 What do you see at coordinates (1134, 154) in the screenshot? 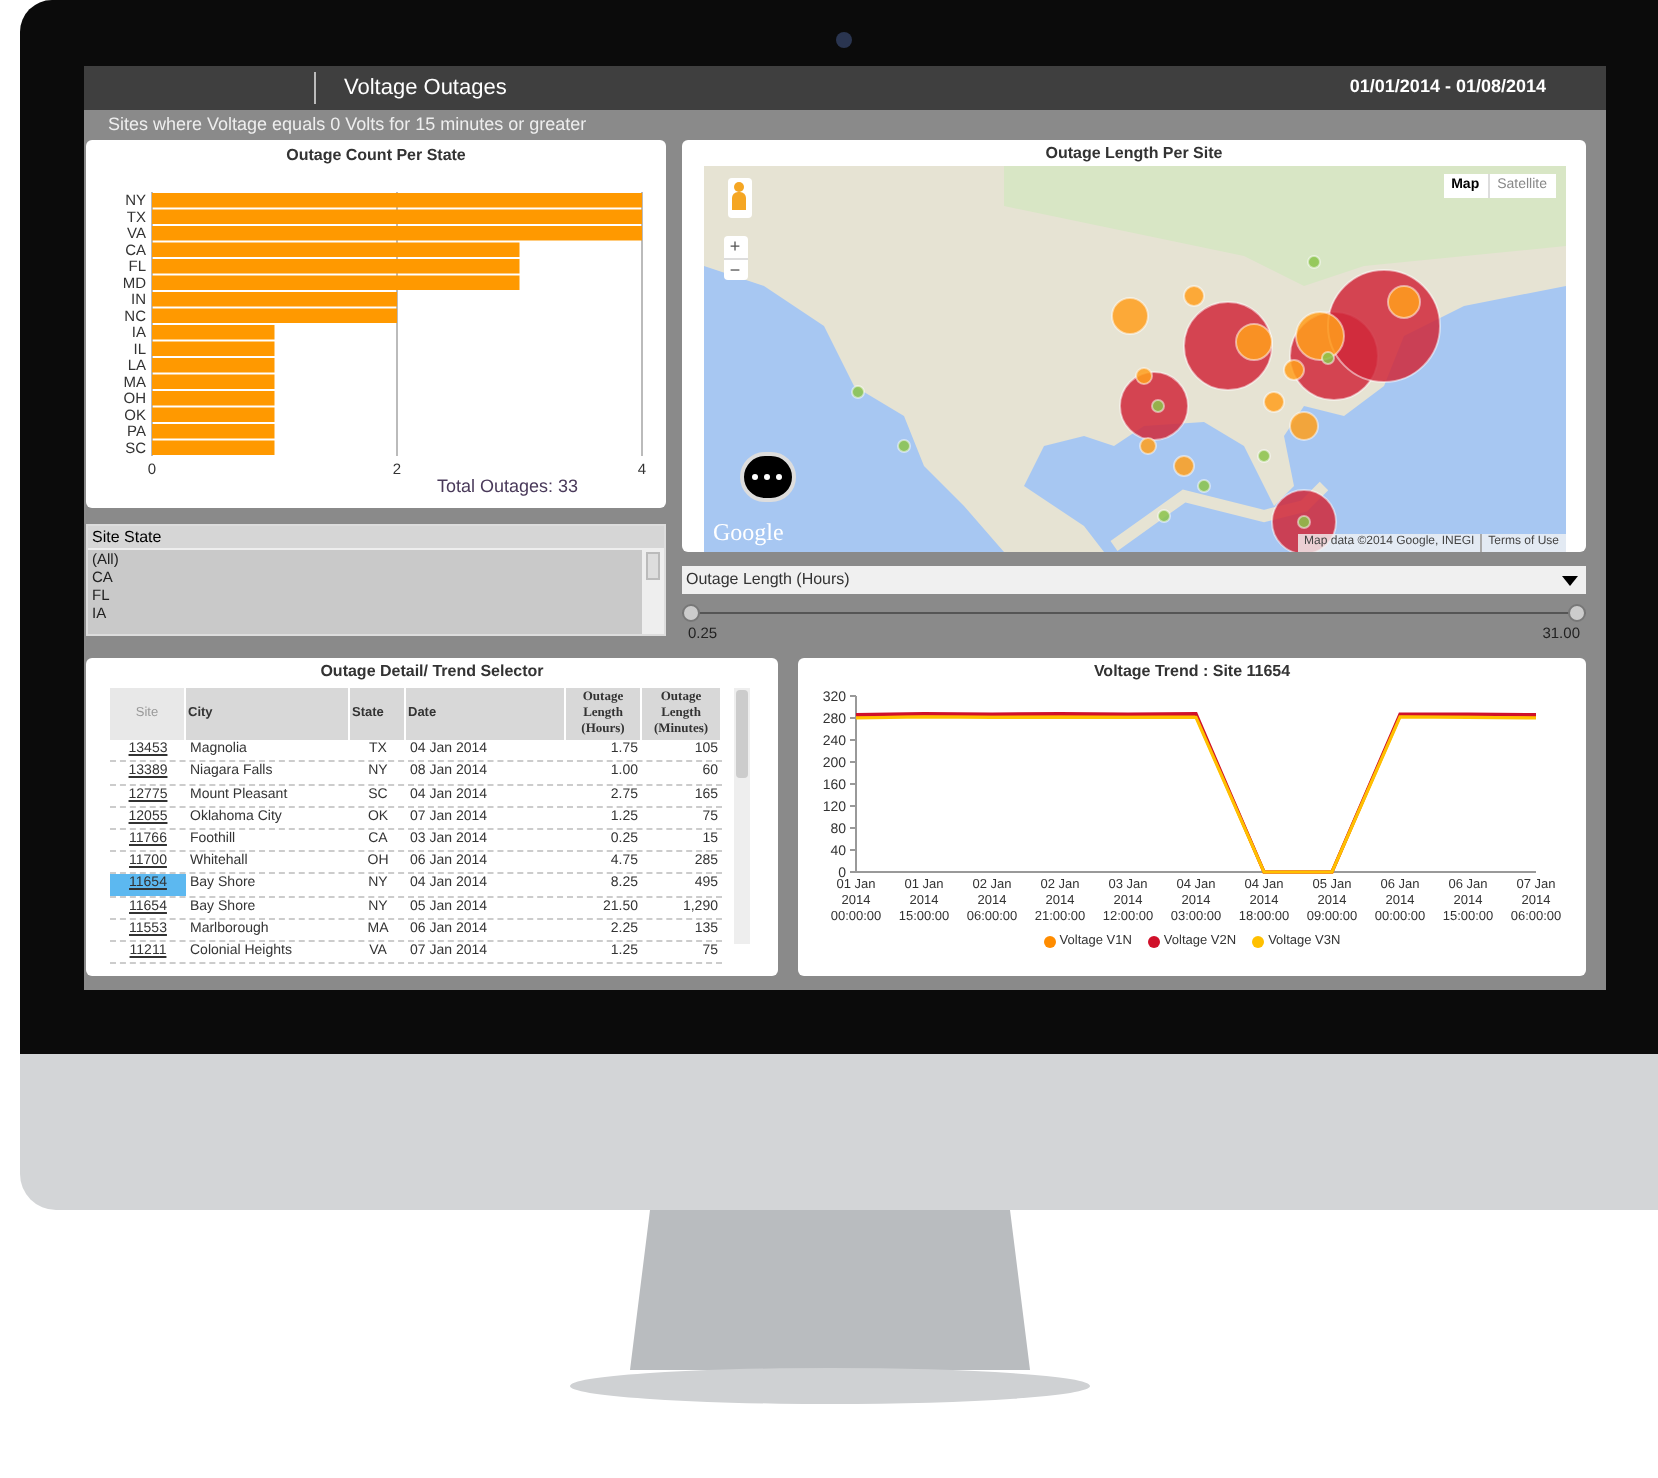
I see `chart-title: Outage Length Per Site` at bounding box center [1134, 154].